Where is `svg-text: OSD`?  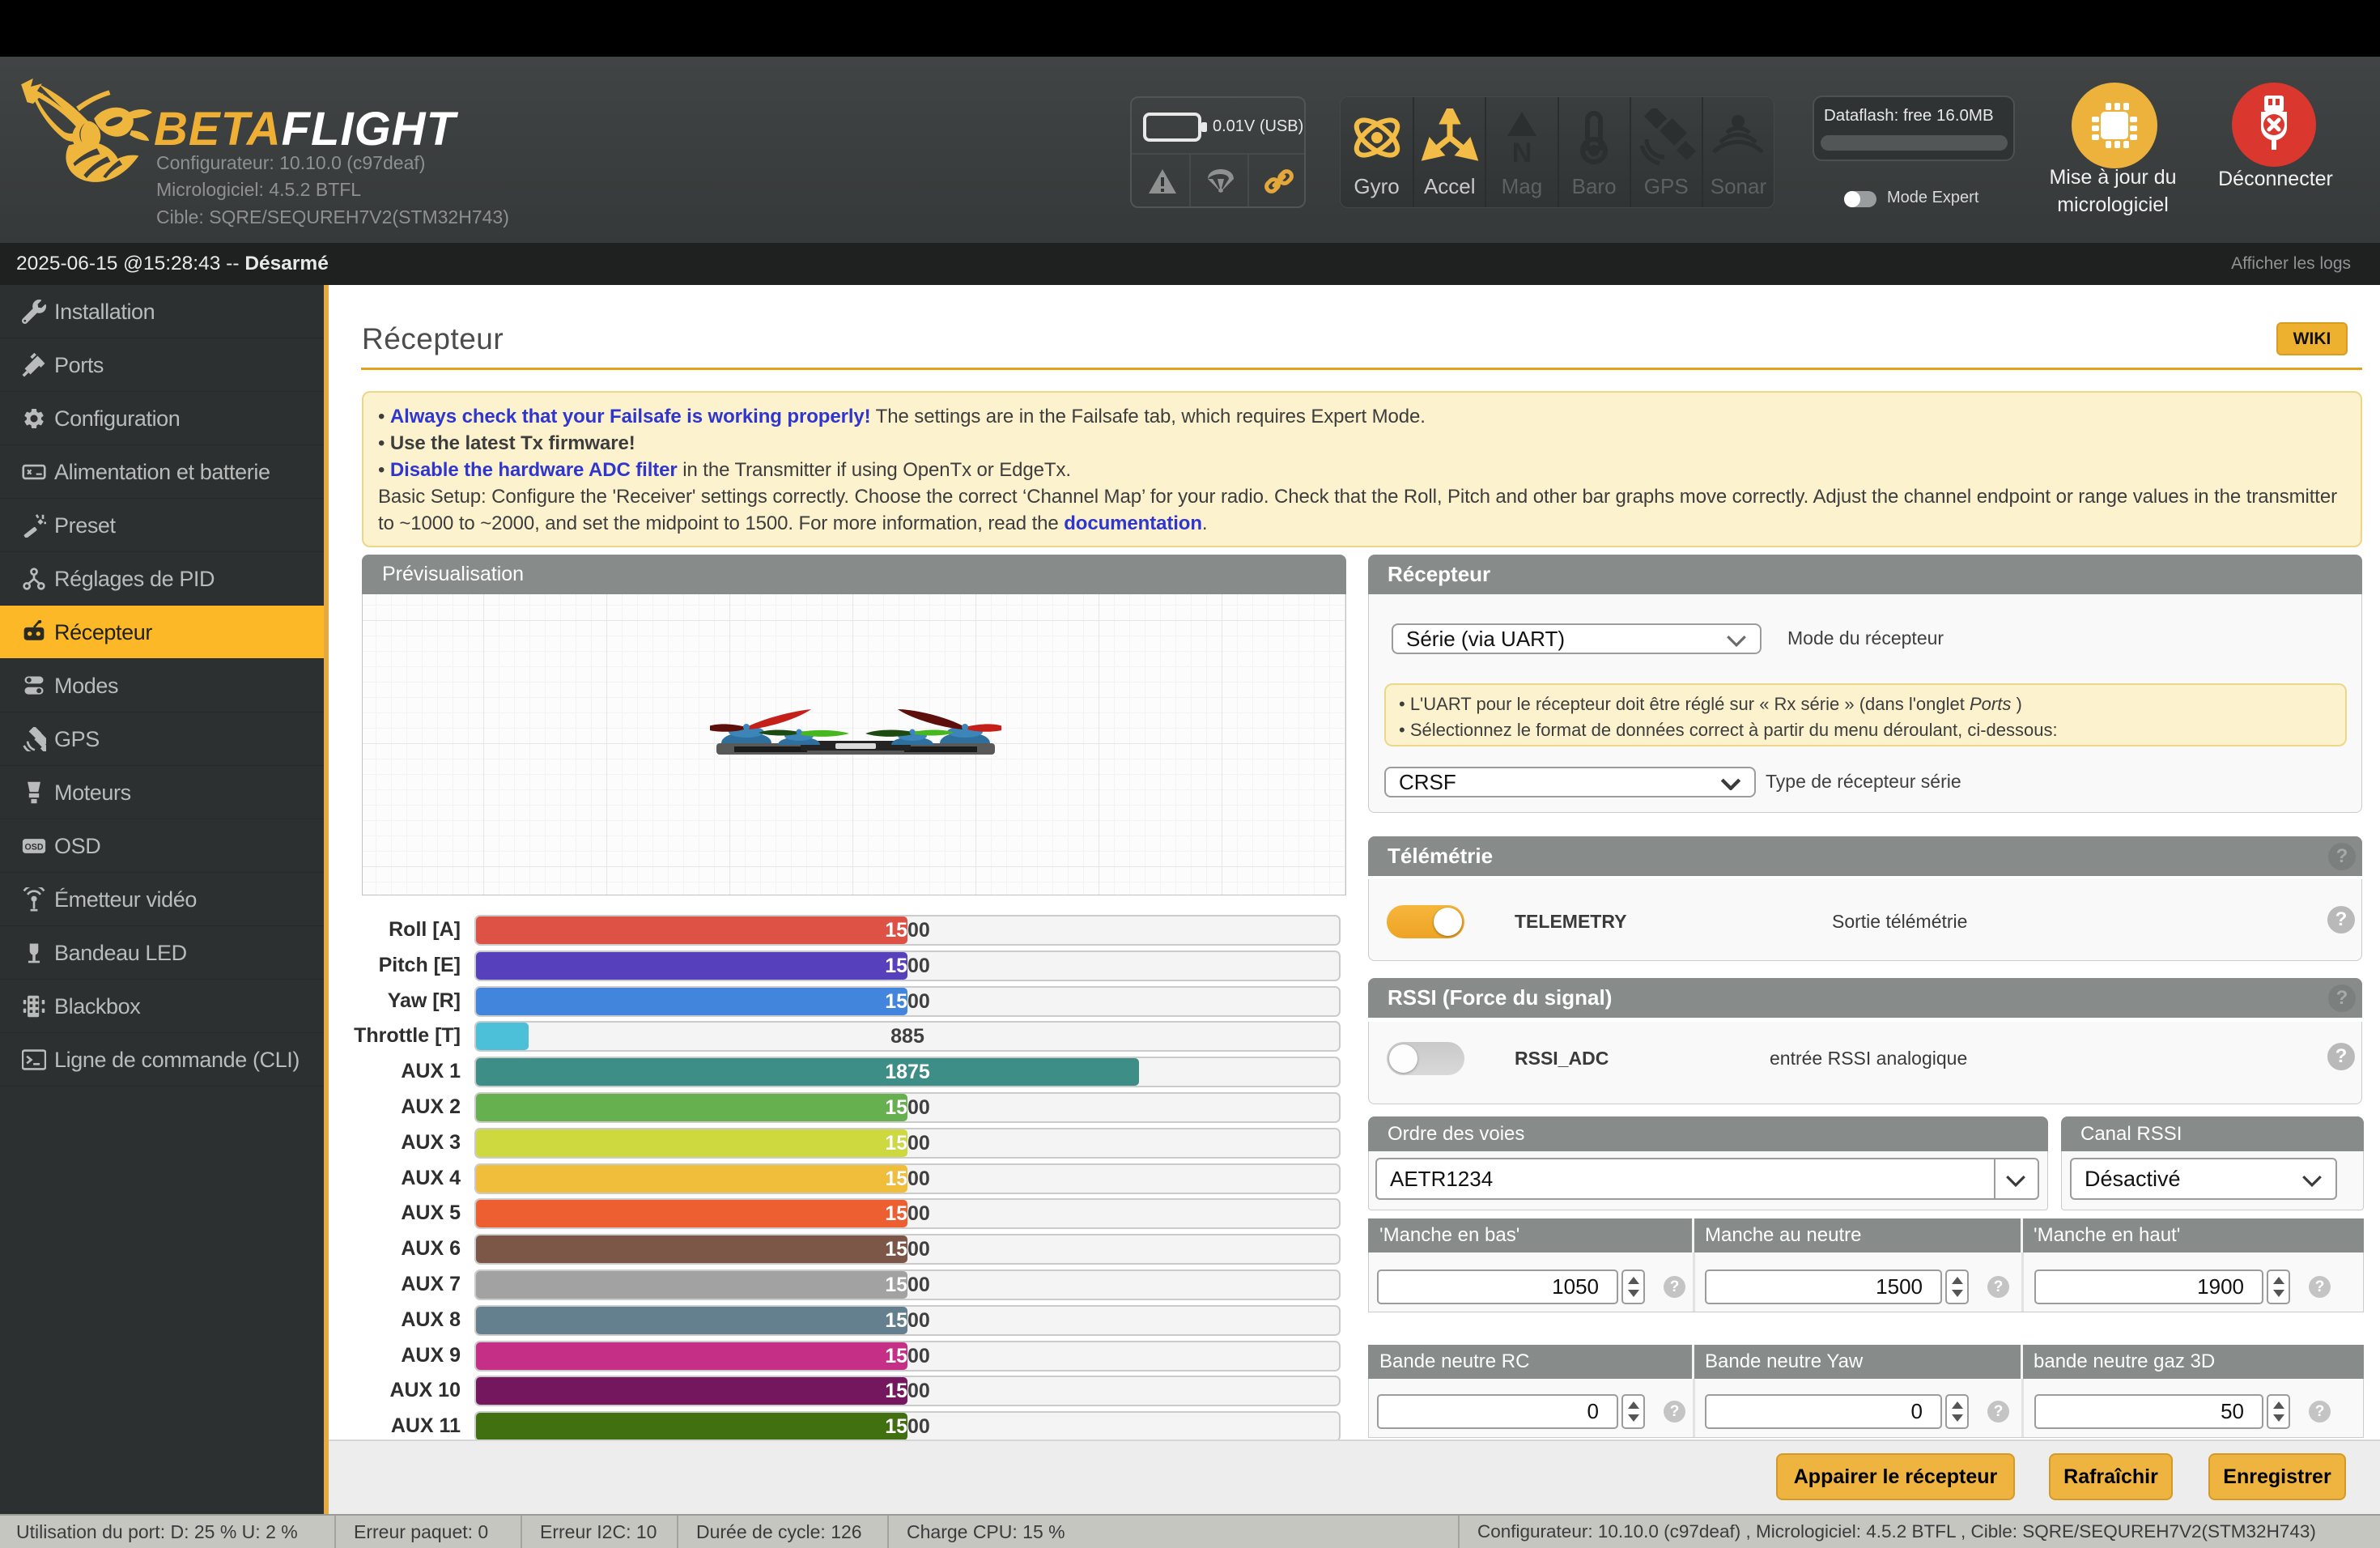
svg-text: OSD is located at coordinates (34, 847).